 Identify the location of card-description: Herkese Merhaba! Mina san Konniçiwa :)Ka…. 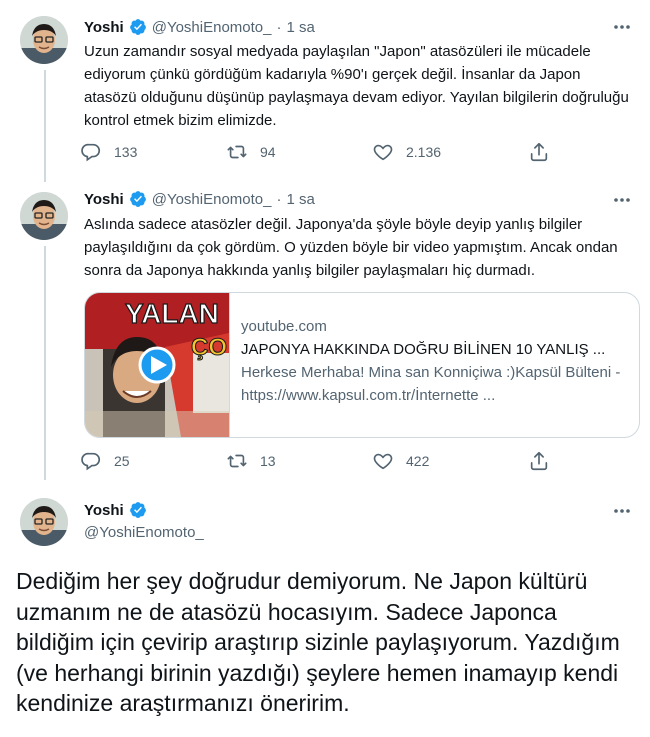
(431, 384).